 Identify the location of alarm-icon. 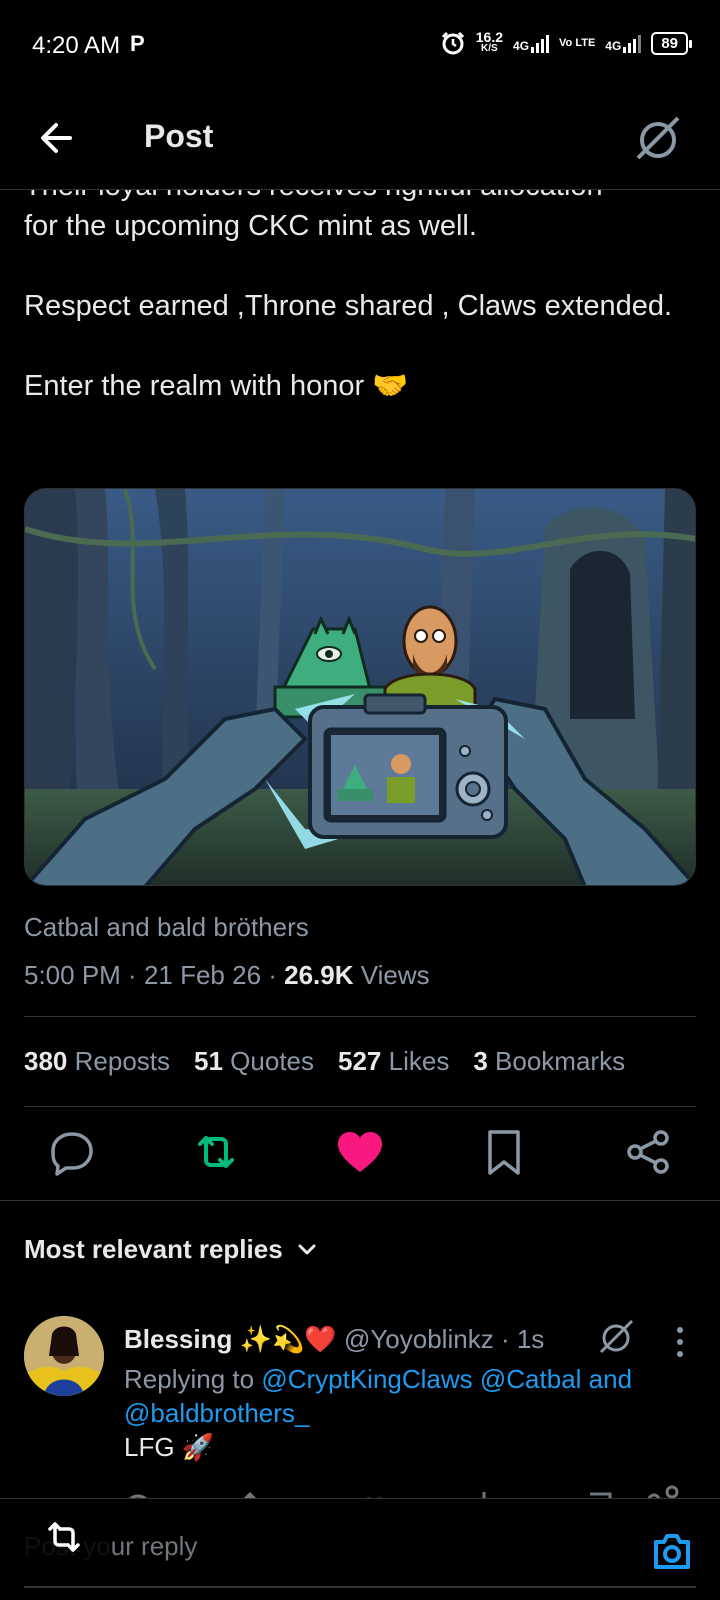
(452, 43).